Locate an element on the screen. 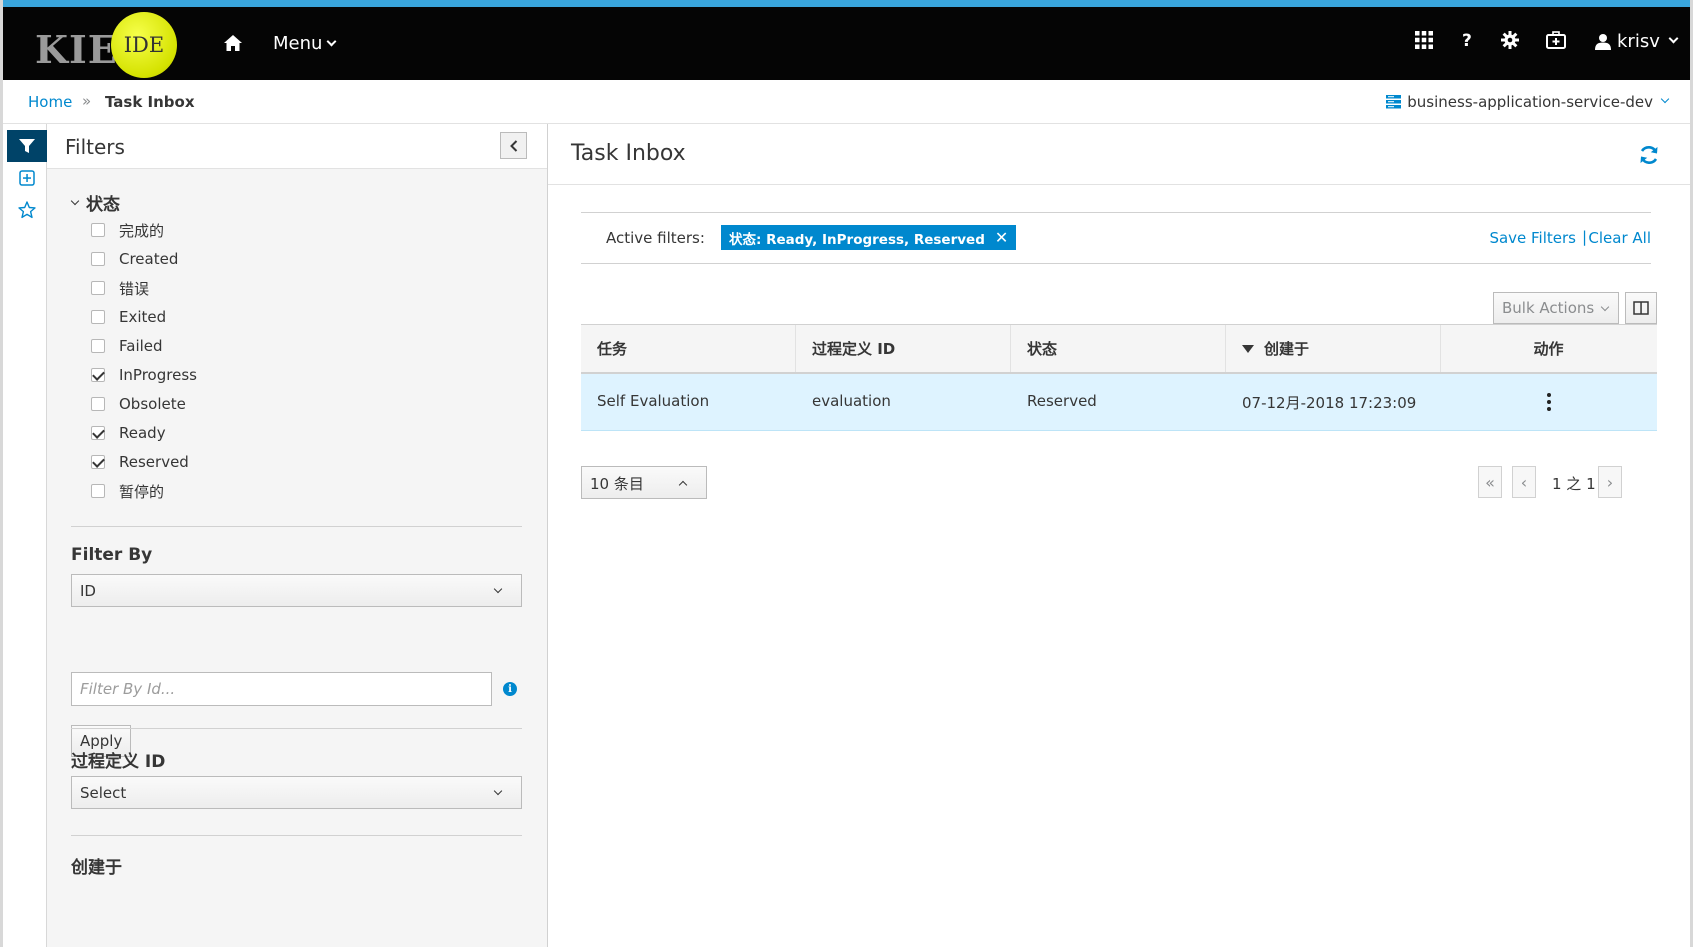  status-option: Obsolete is located at coordinates (138, 404).